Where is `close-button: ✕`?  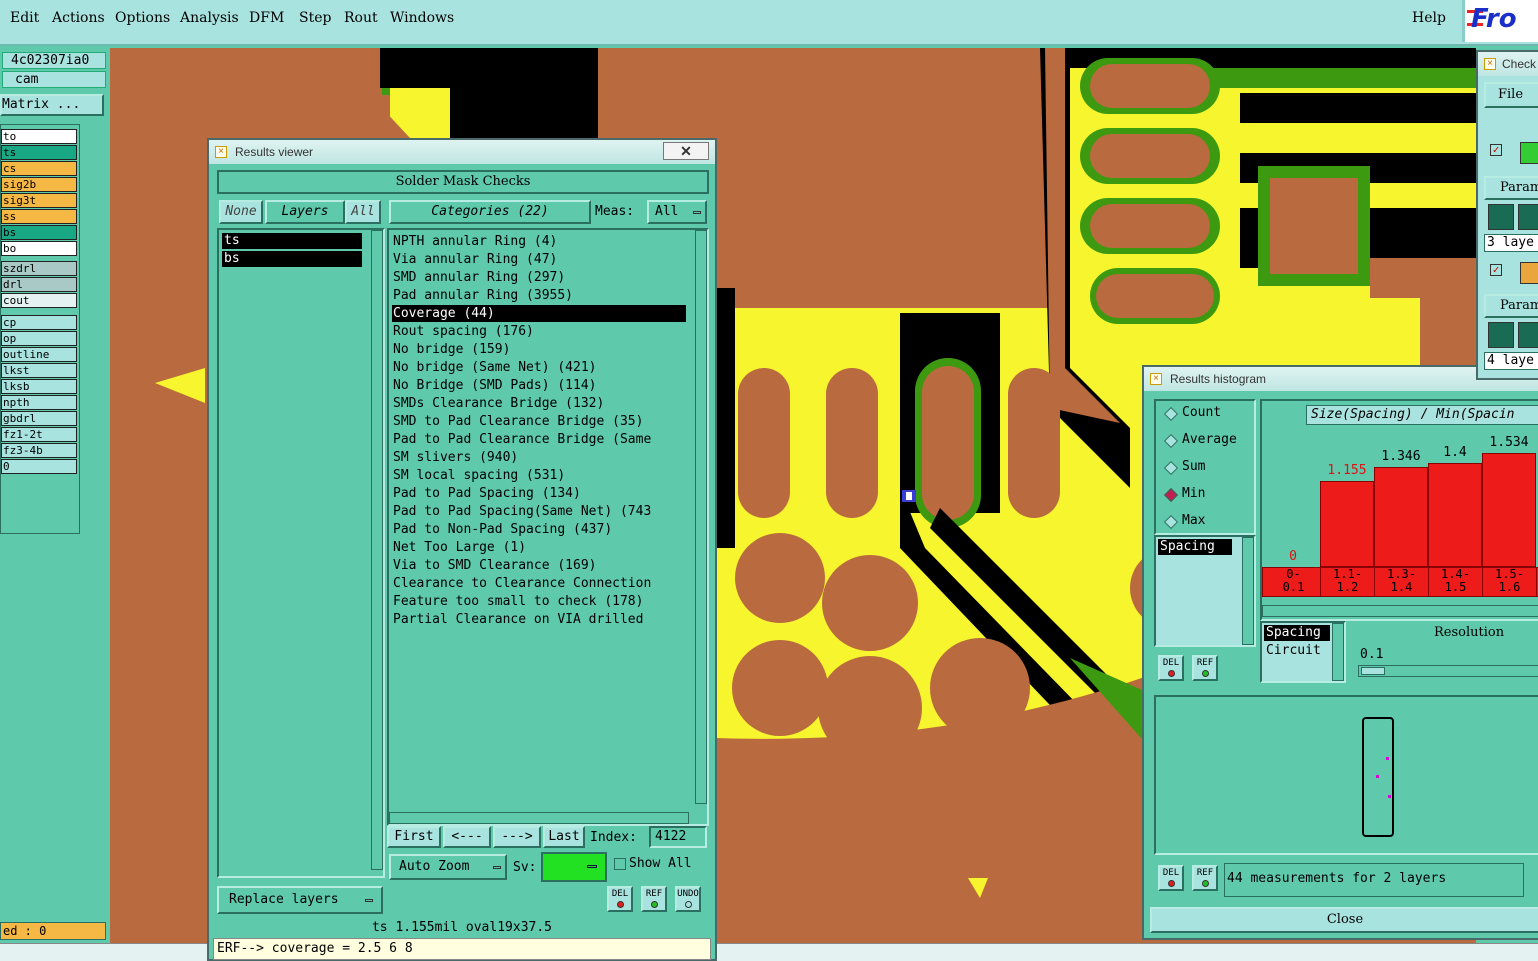
close-button: ✕ is located at coordinates (686, 151).